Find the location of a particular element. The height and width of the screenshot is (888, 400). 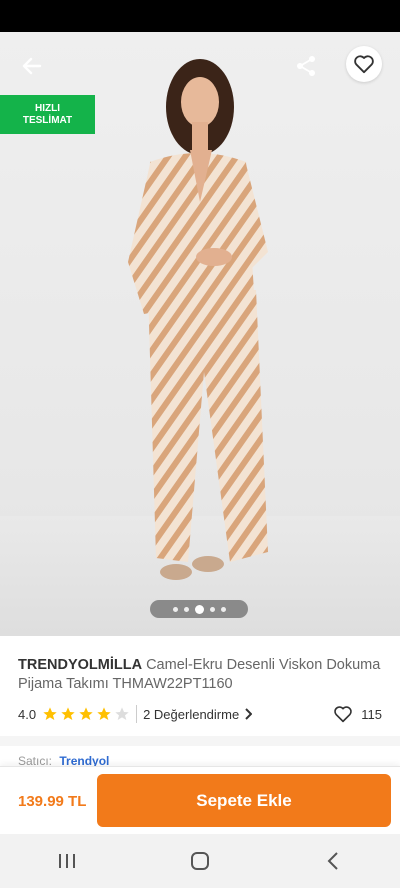

system-navigation-bar is located at coordinates (200, 861).